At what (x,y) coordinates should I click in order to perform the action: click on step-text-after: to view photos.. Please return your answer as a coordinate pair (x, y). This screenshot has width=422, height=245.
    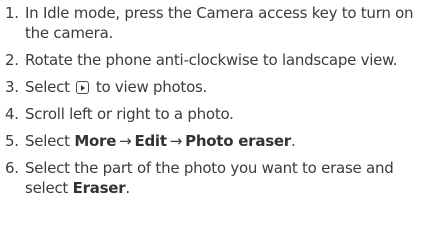
    Looking at the image, I should click on (151, 87).